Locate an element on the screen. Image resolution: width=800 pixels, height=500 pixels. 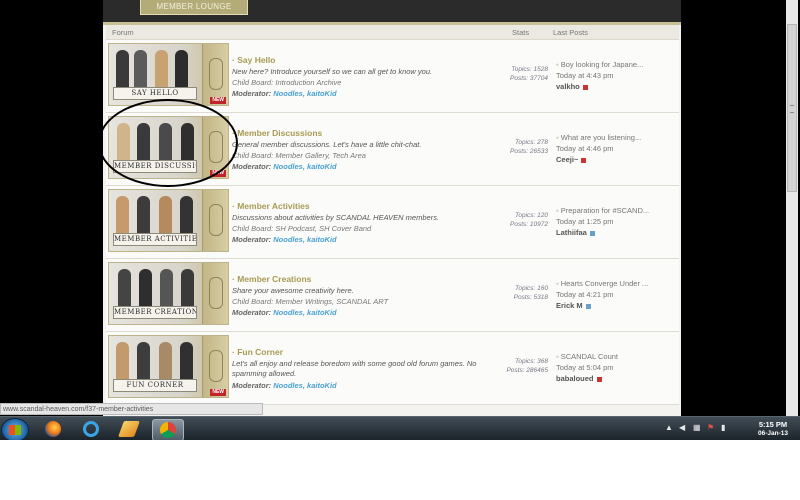
last-post-date: Today at 5:04 pm is located at coordinates (585, 367).